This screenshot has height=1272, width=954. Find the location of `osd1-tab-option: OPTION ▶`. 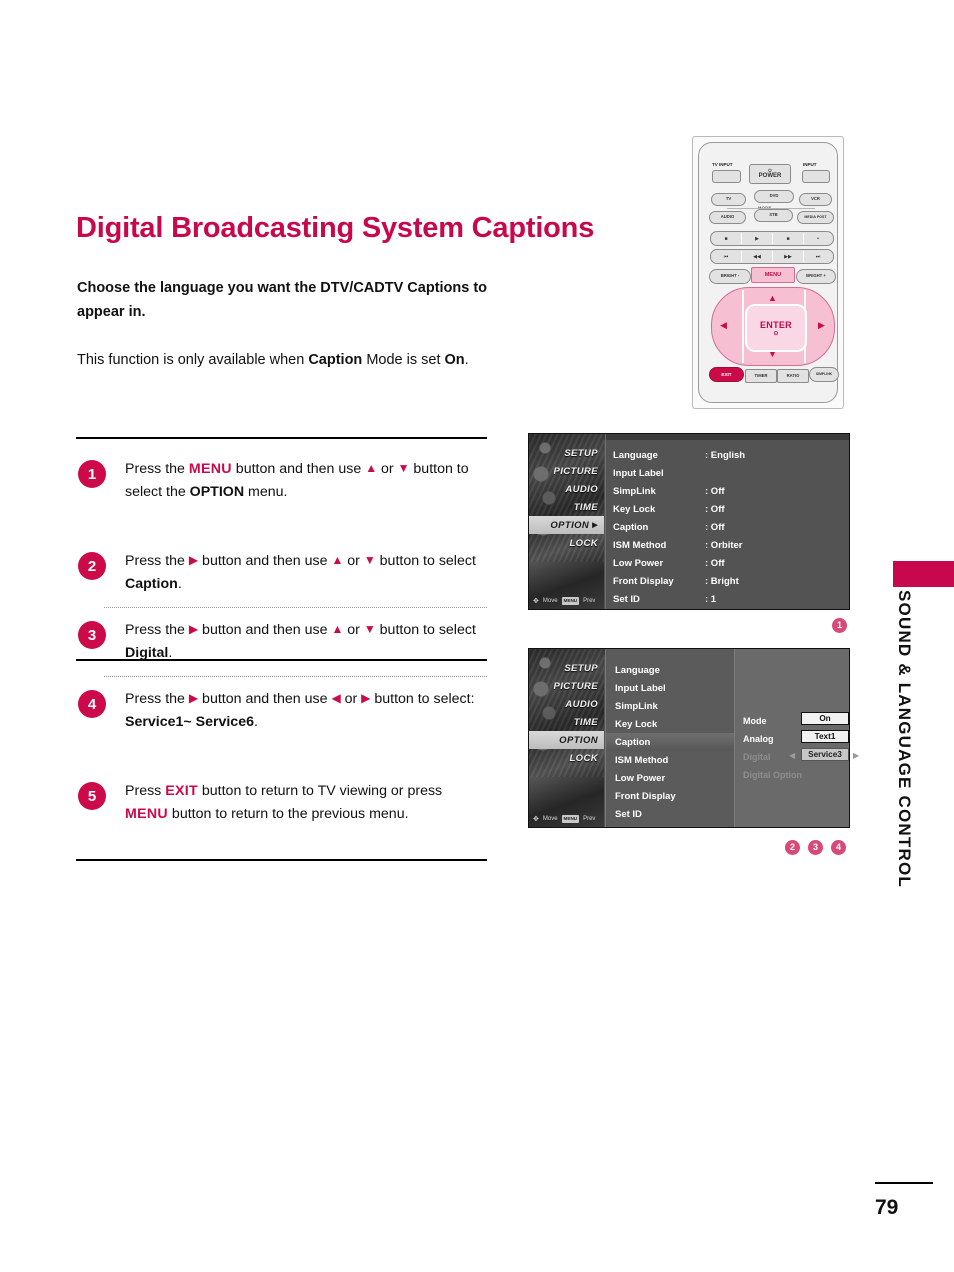

osd1-tab-option: OPTION ▶ is located at coordinates (566, 525).